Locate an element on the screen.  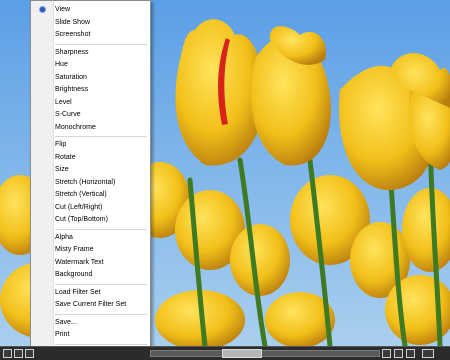
menu-item-alpha: Alpha is located at coordinates (64, 238).